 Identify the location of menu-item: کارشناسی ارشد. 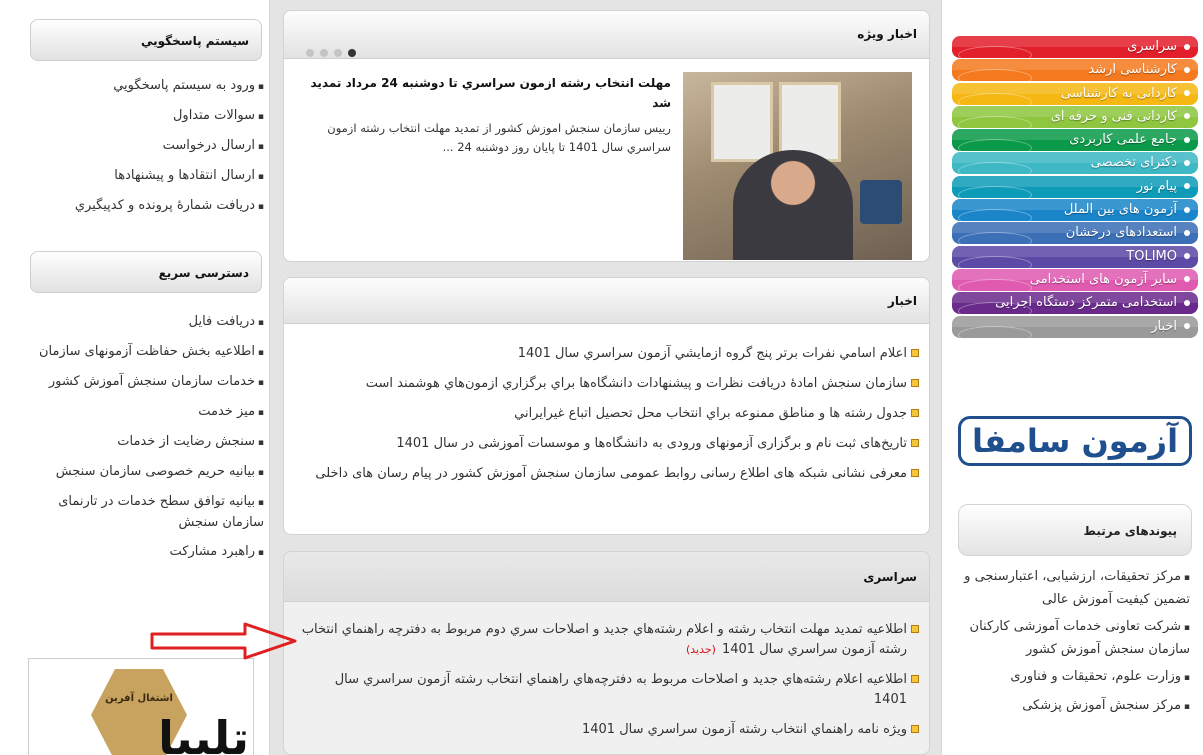
(1075, 70).